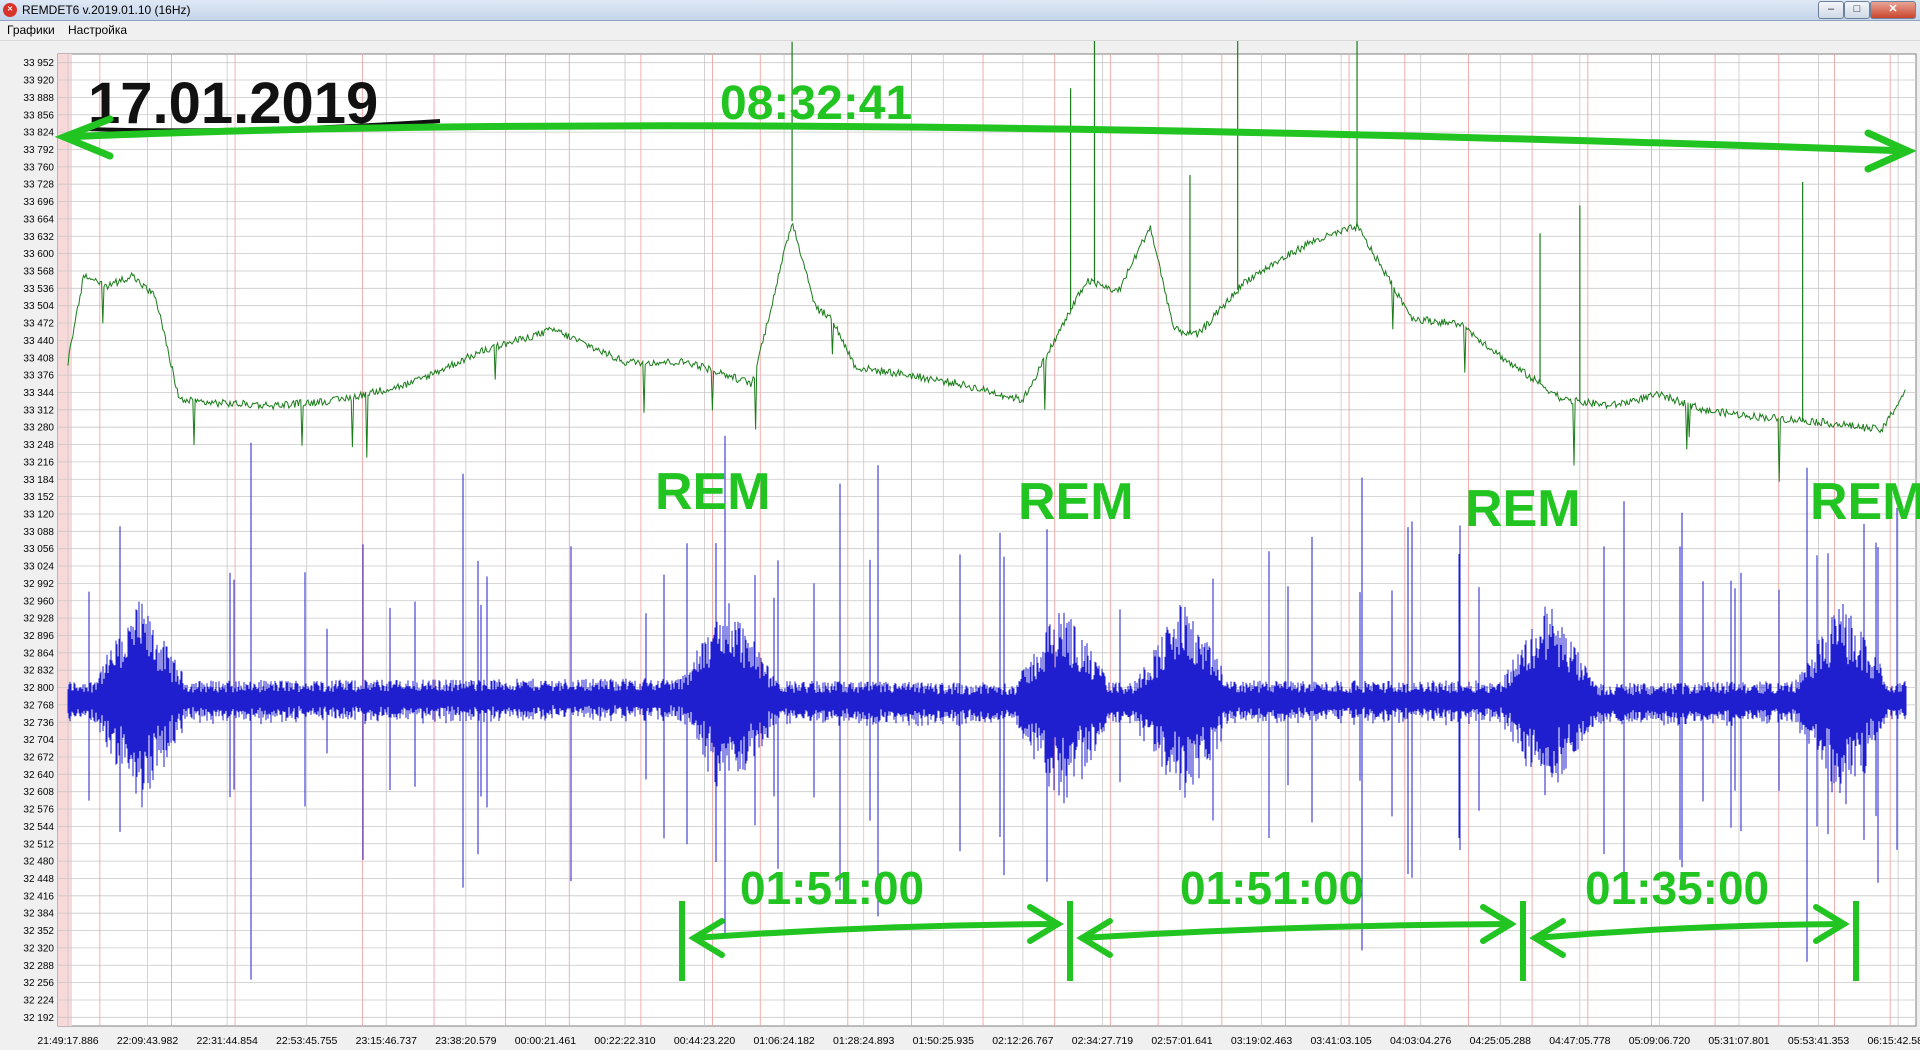 Image resolution: width=1920 pixels, height=1050 pixels. What do you see at coordinates (38, 792) in the screenshot?
I see `y-tick-label: 32 608` at bounding box center [38, 792].